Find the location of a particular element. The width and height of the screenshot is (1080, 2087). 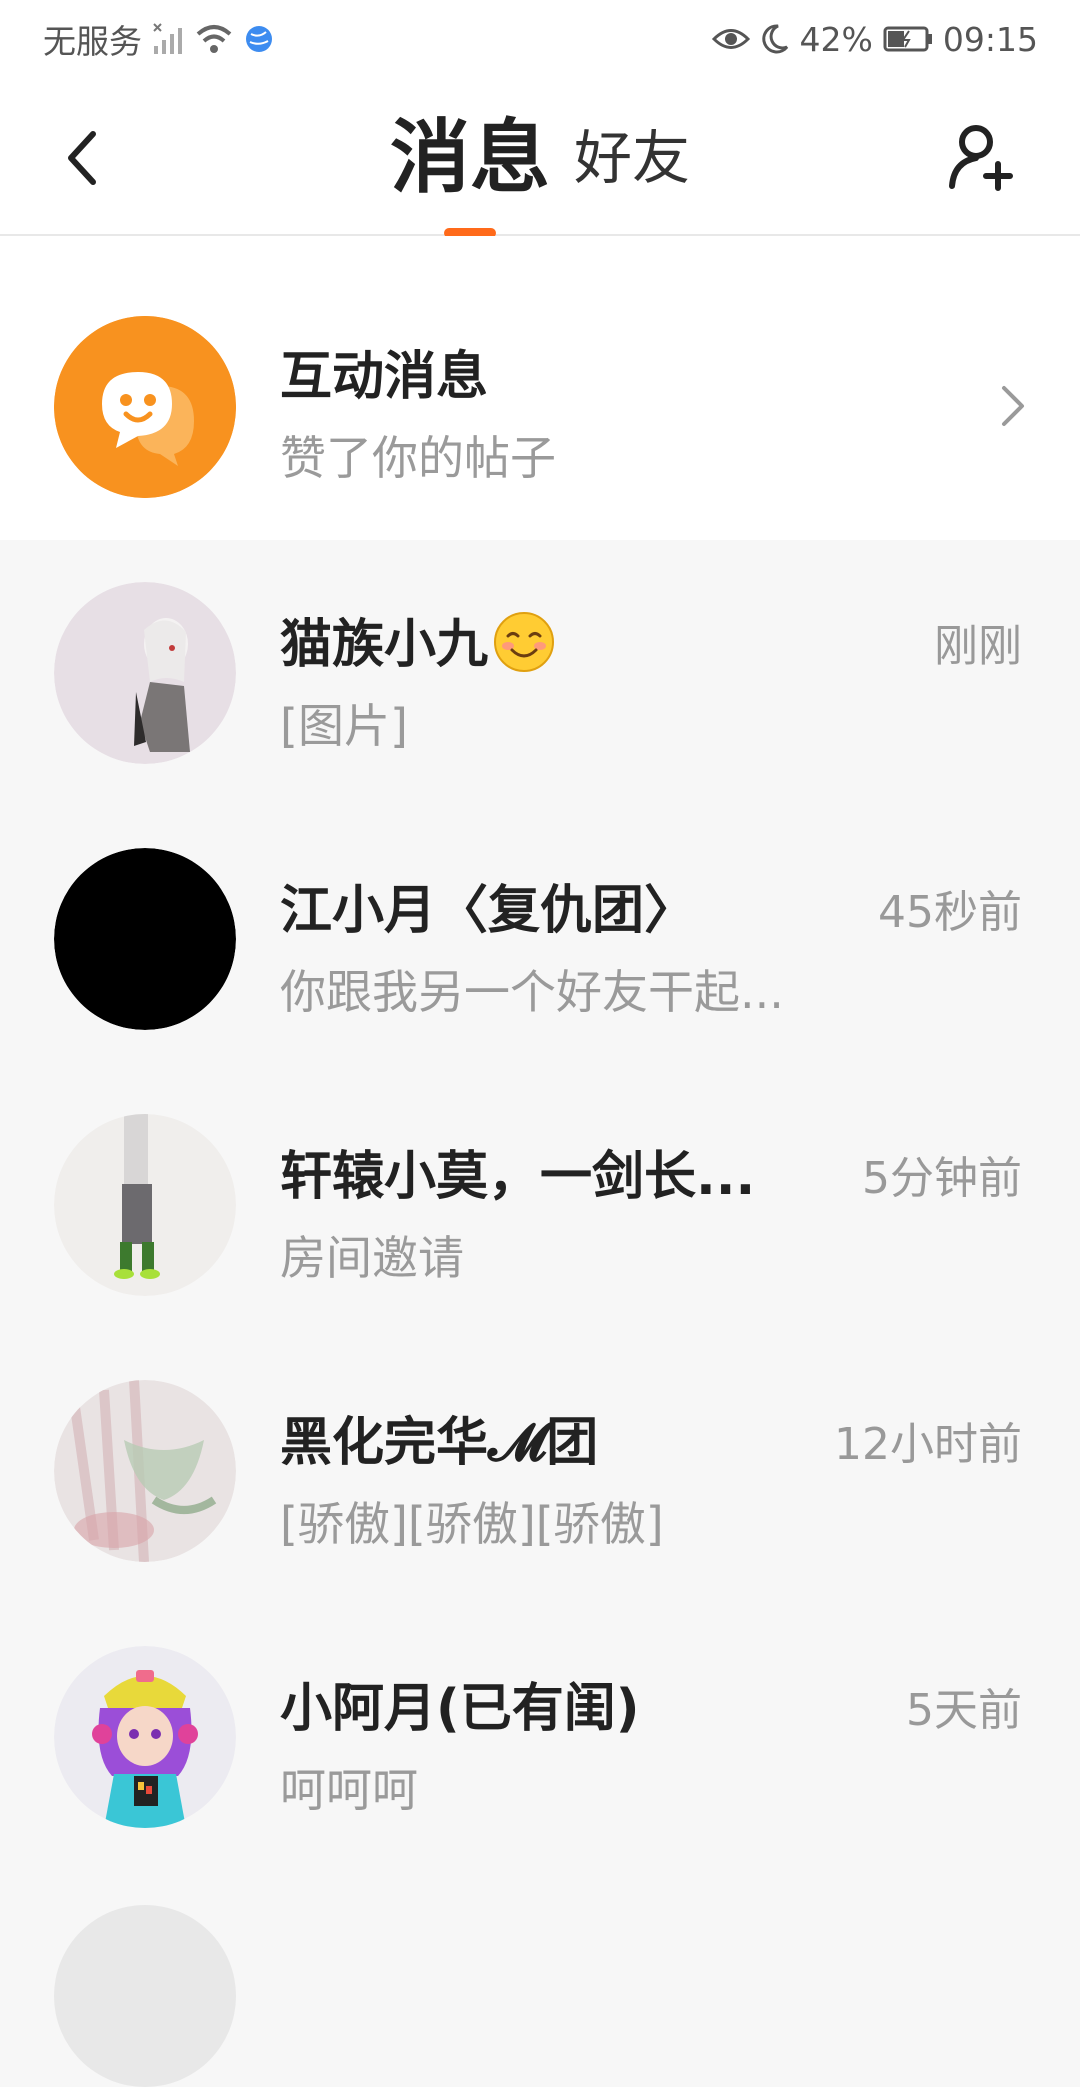

interaction-title: 互动消息 is located at coordinates (384, 377).